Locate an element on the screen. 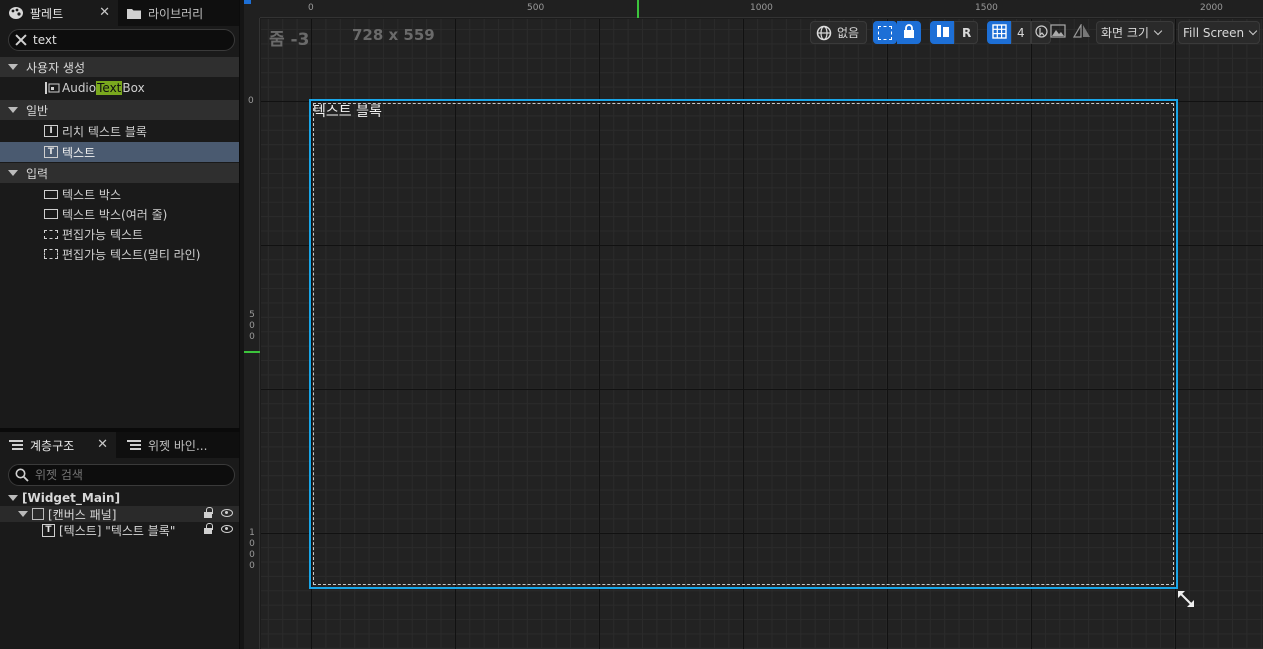 The image size is (1263, 649). palette-item-audio-text-box: Audio Text Box is located at coordinates (119, 88).